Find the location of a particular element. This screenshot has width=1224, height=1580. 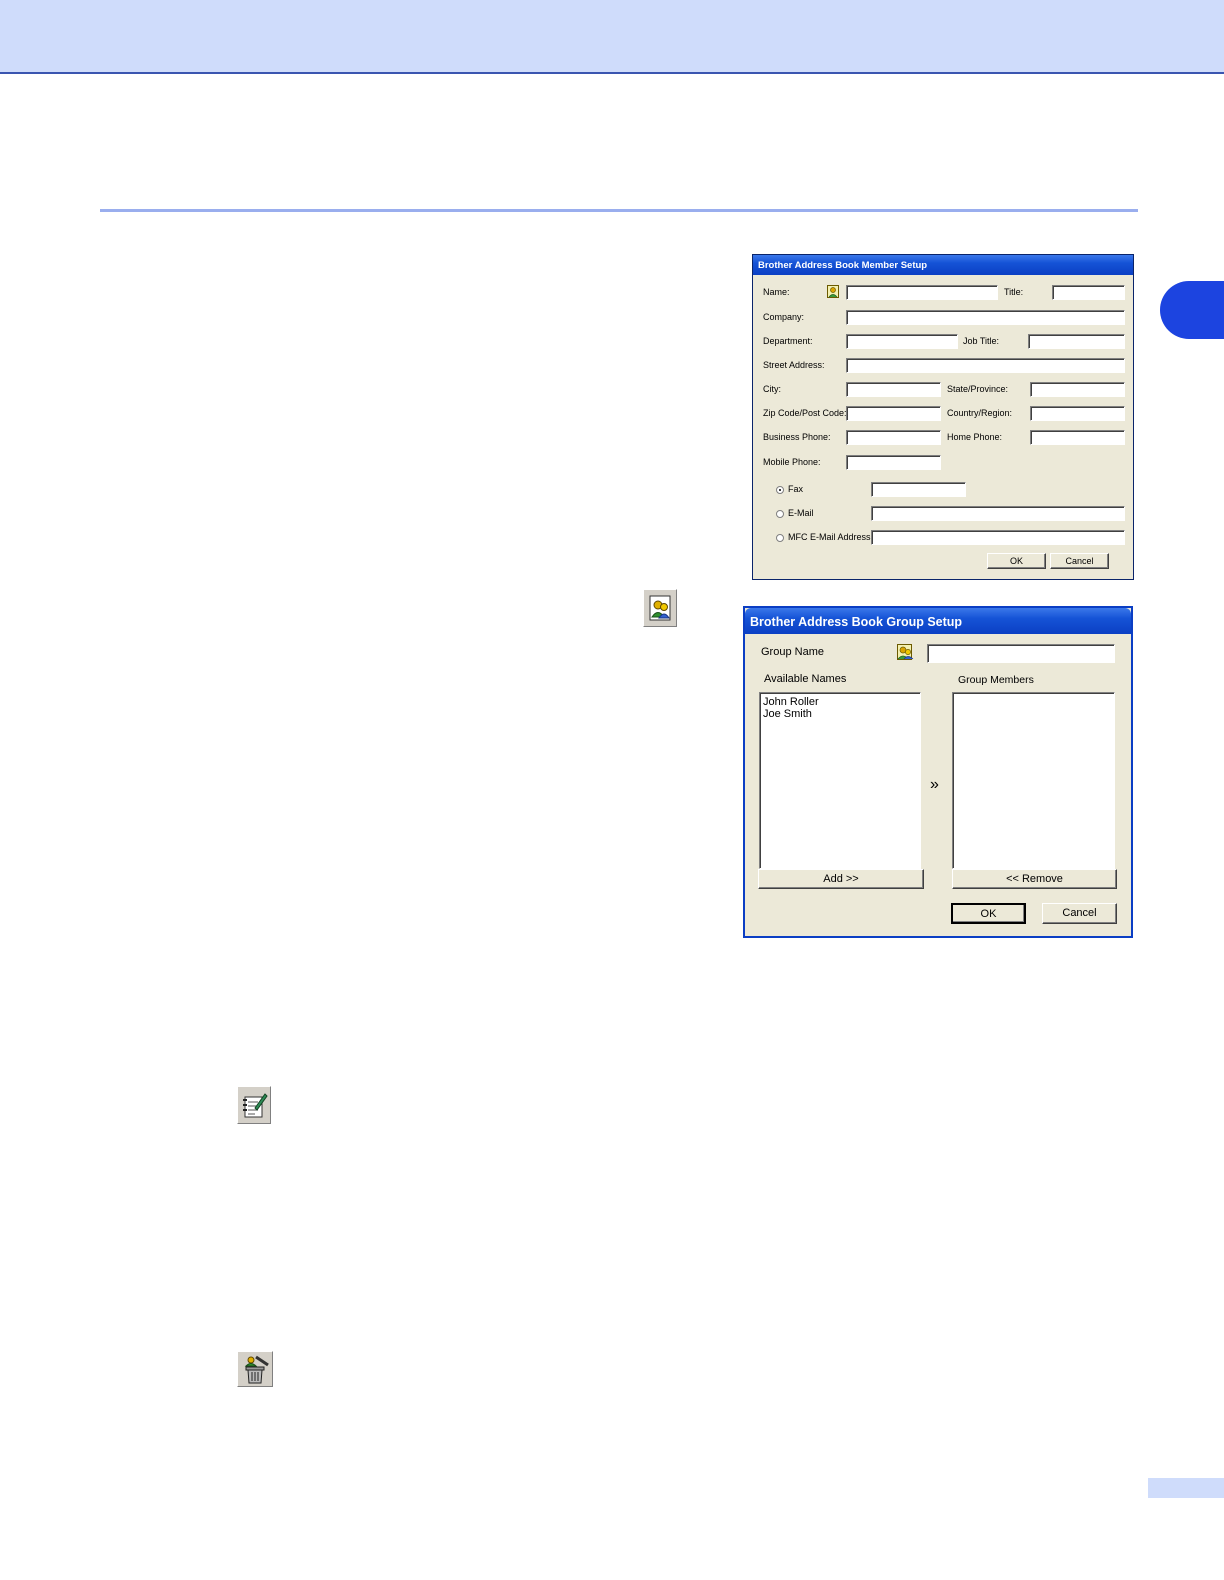

job-title-label: Job Title: is located at coordinates (981, 341).